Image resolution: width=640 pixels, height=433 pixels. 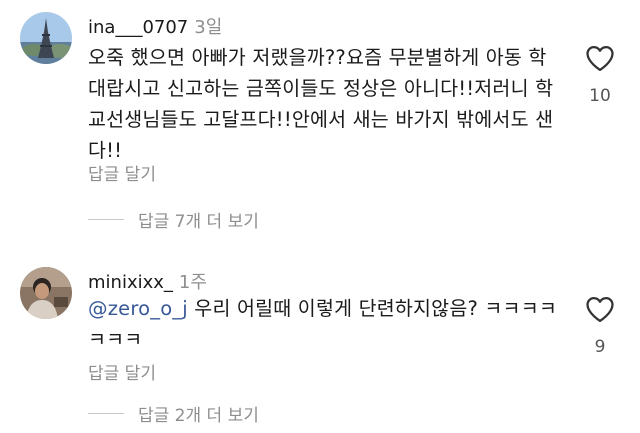 What do you see at coordinates (198, 416) in the screenshot?
I see `view-replies-label: 답글 2개 더 보기` at bounding box center [198, 416].